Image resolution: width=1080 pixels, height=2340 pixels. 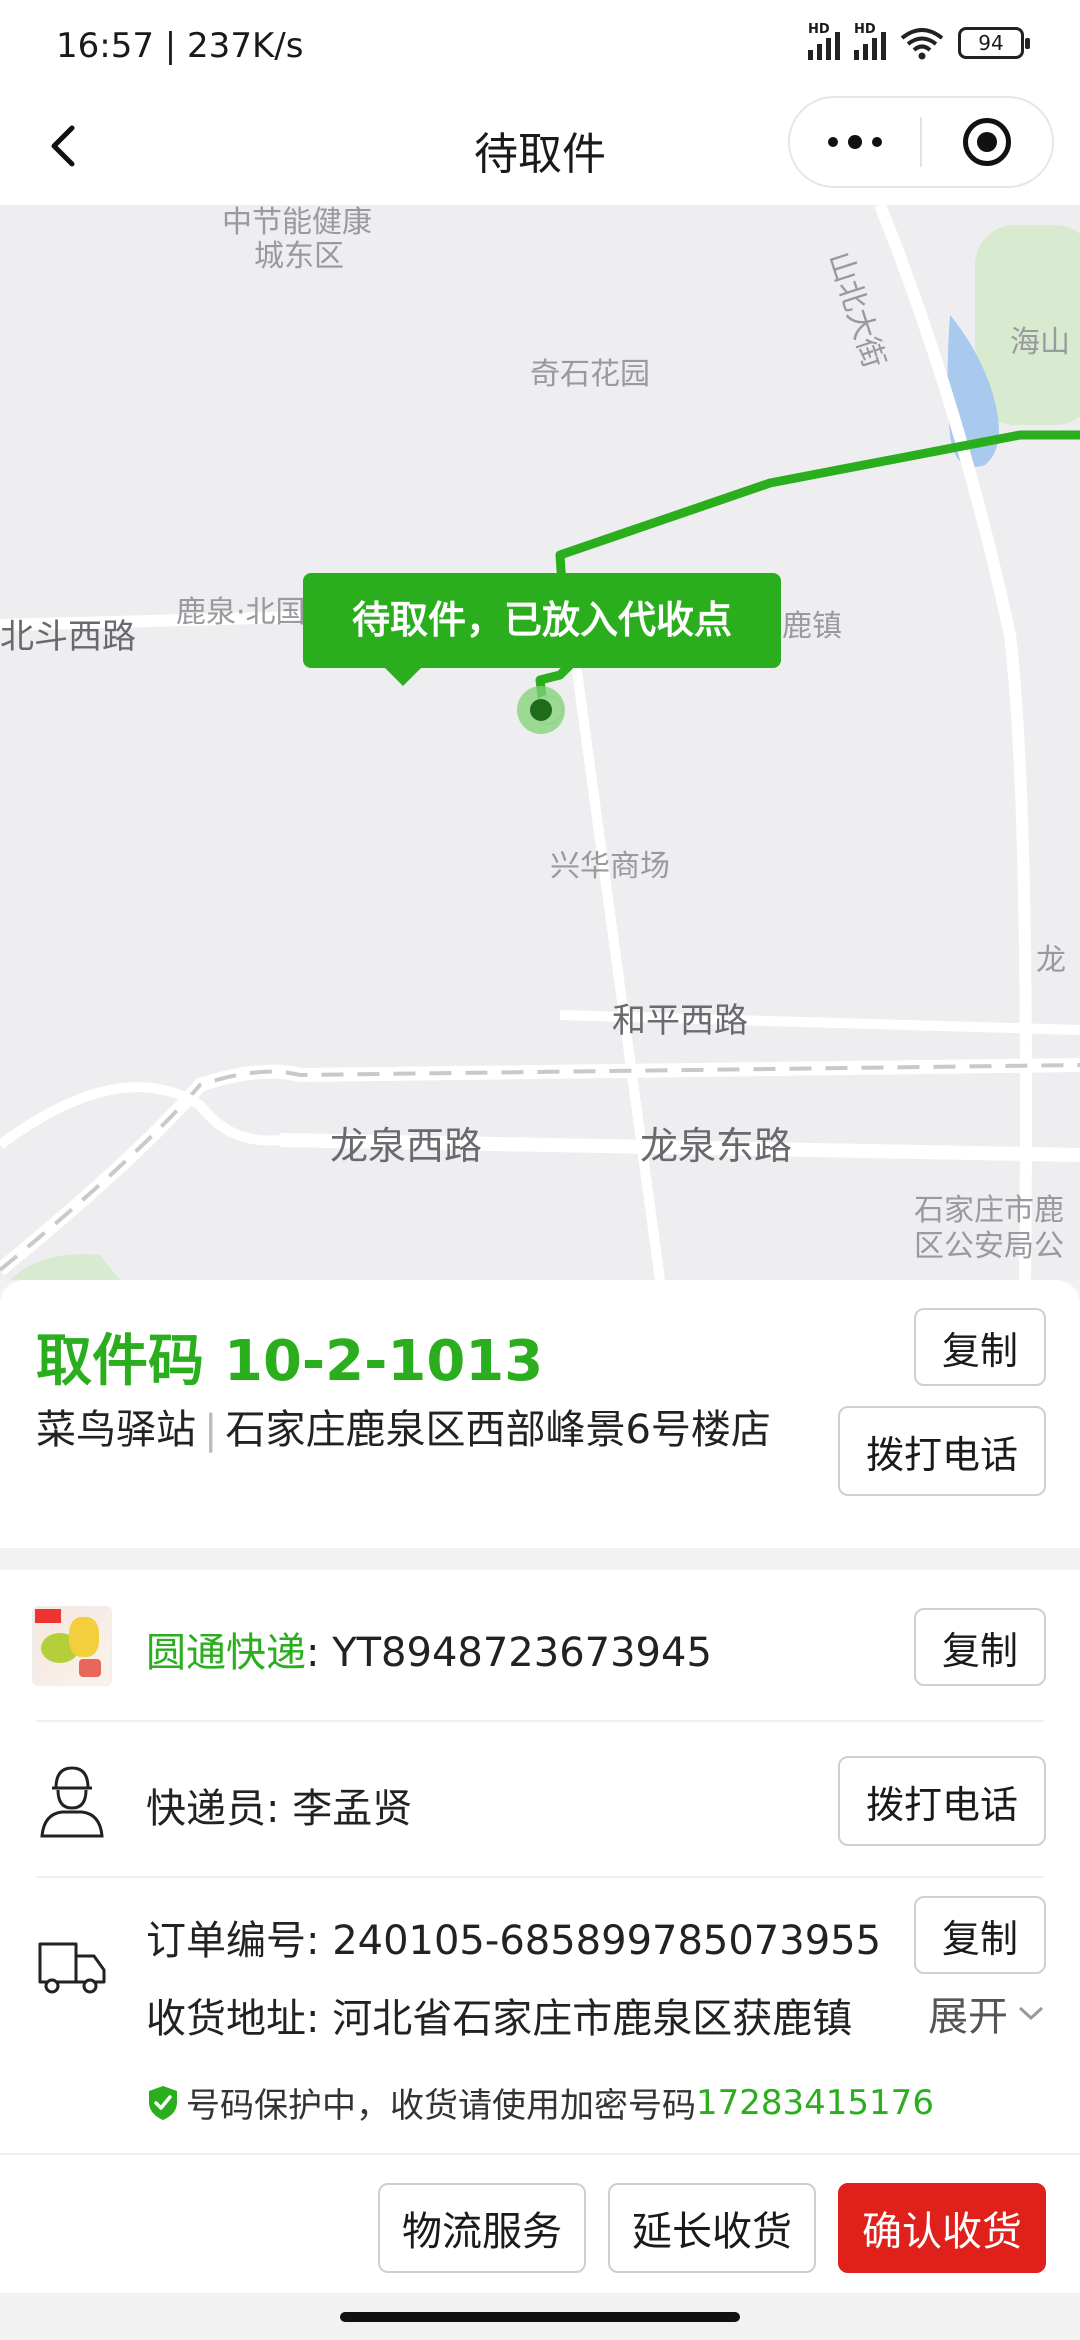 I want to click on map-label: 鹿泉·北国, so click(x=241, y=612).